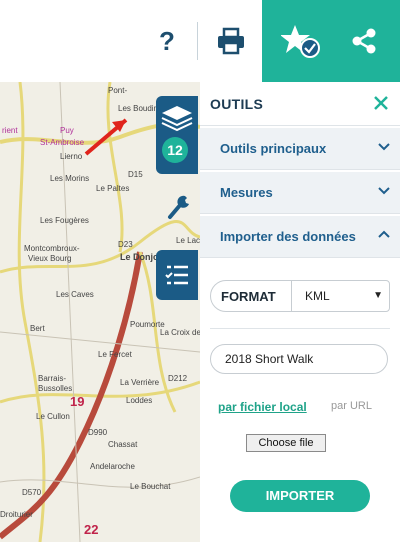 The image size is (400, 542). I want to click on map-label: Droiturier, so click(16, 514).